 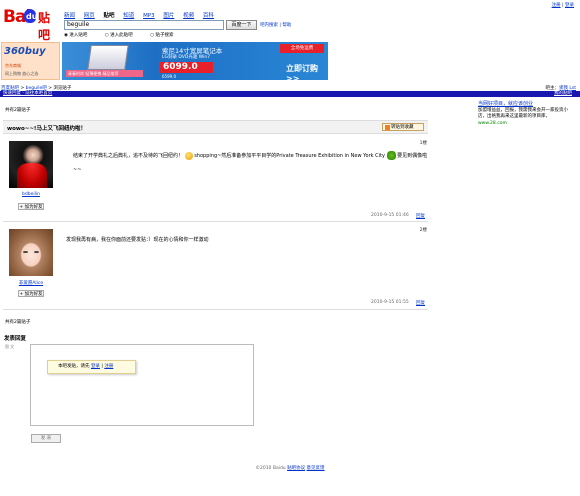 I want to click on rss-icon, so click(x=387, y=127).